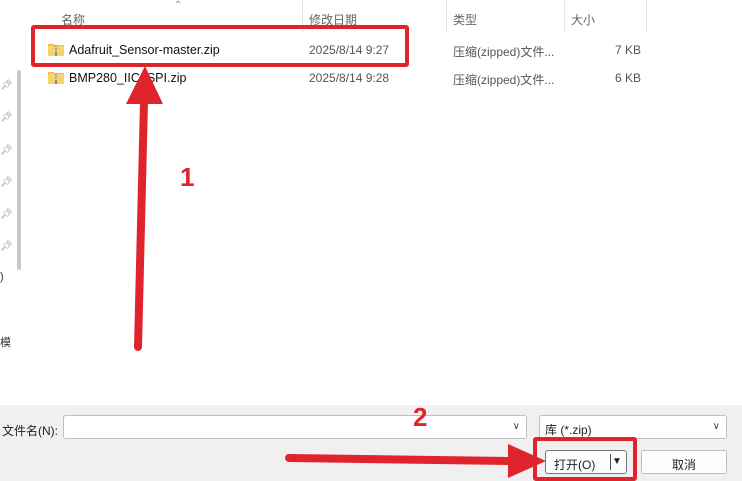 The height and width of the screenshot is (481, 742). Describe the element at coordinates (187, 177) in the screenshot. I see `step-number-1: 1` at that location.